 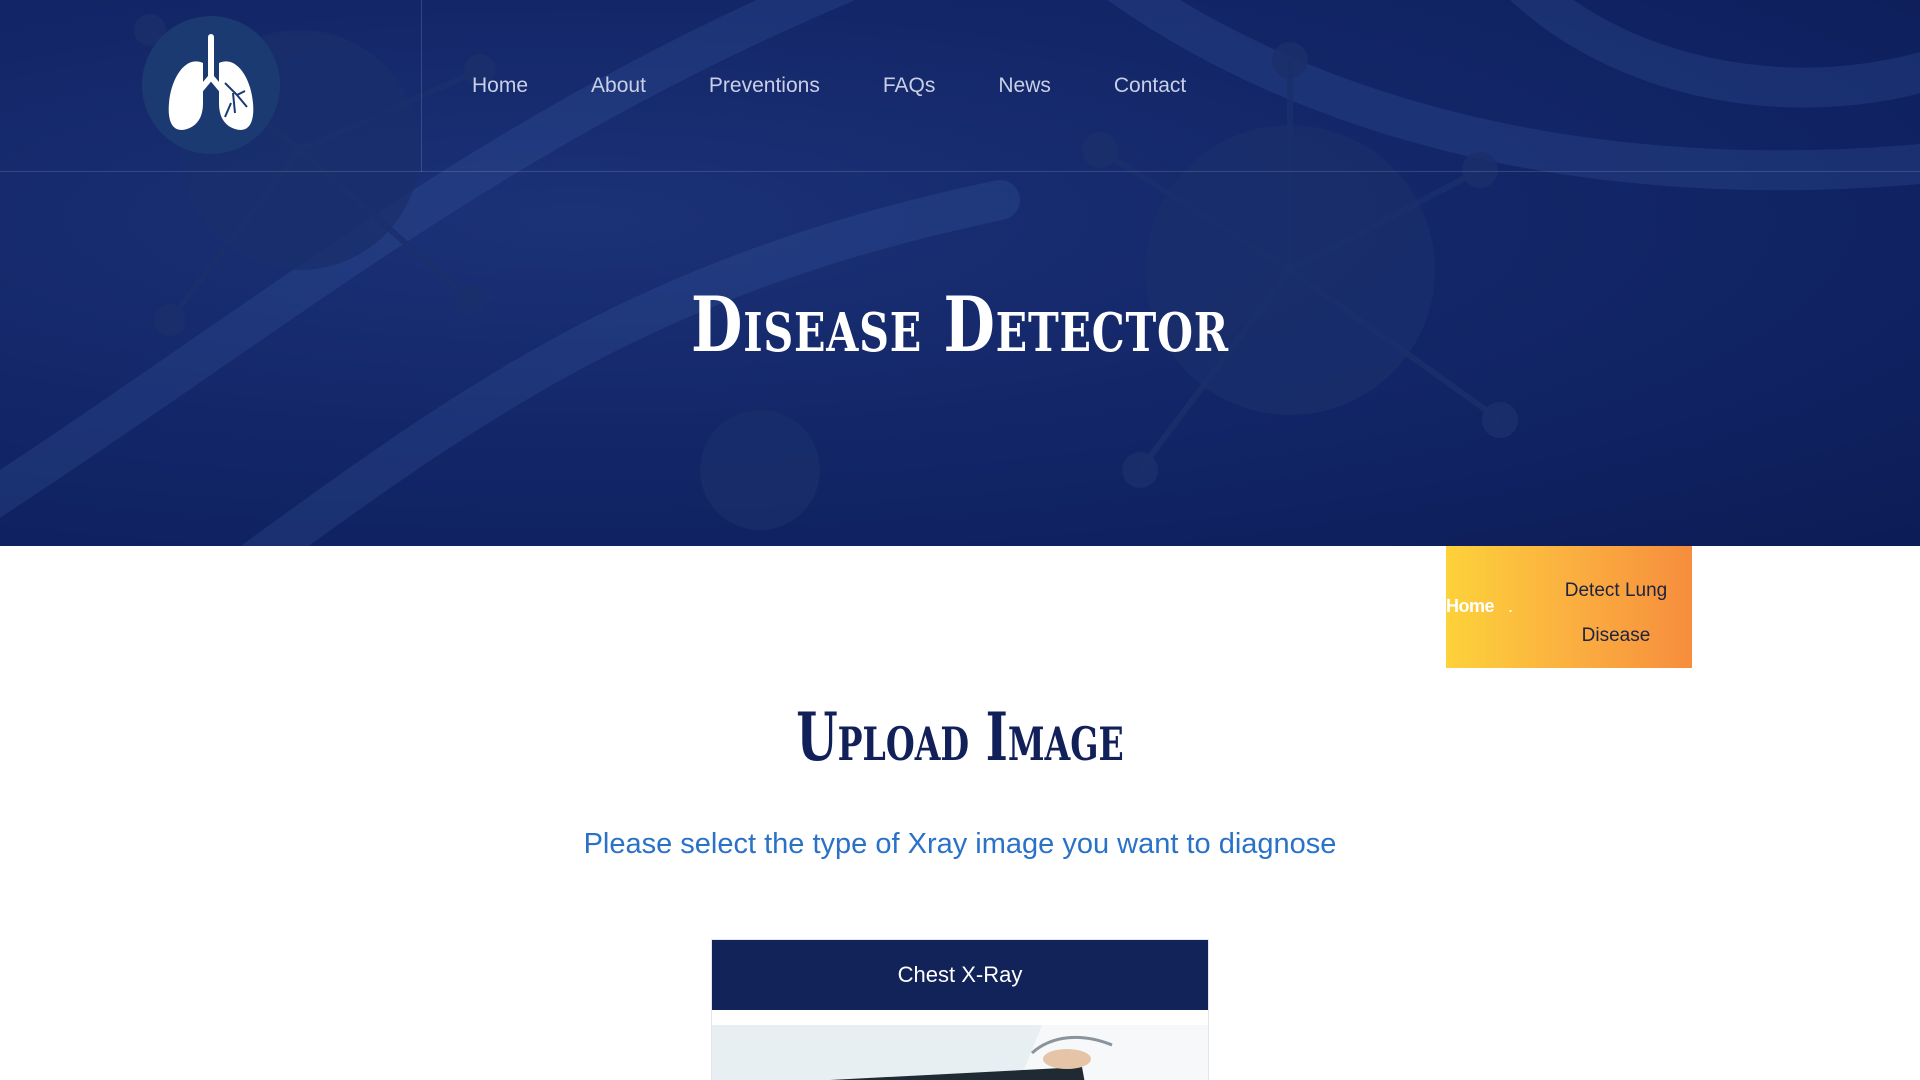 I want to click on page-title: Disease Detector, so click(x=960, y=324).